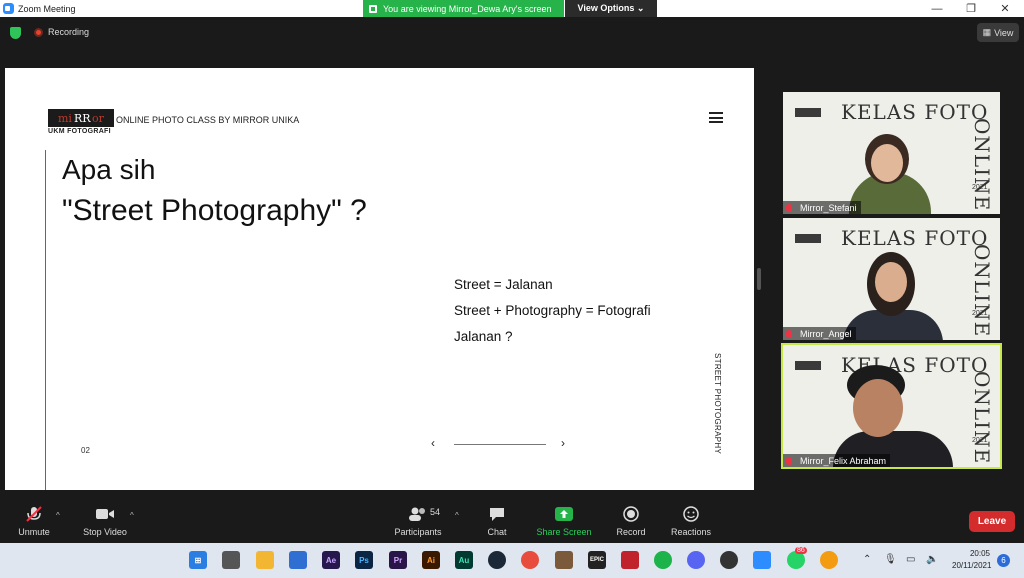 The width and height of the screenshot is (1024, 578). Describe the element at coordinates (231, 560) in the screenshot. I see `files-icon` at that location.